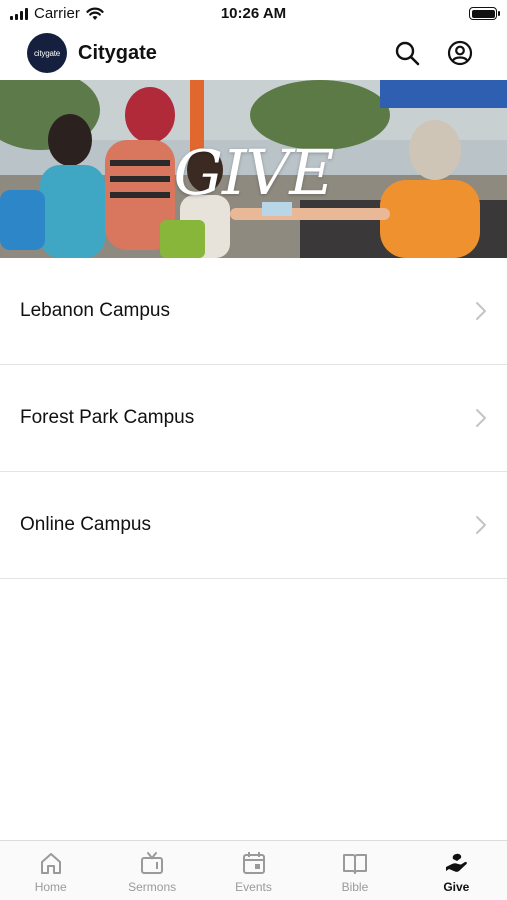 The image size is (507, 900). What do you see at coordinates (484, 13) in the screenshot?
I see `battery-icon` at bounding box center [484, 13].